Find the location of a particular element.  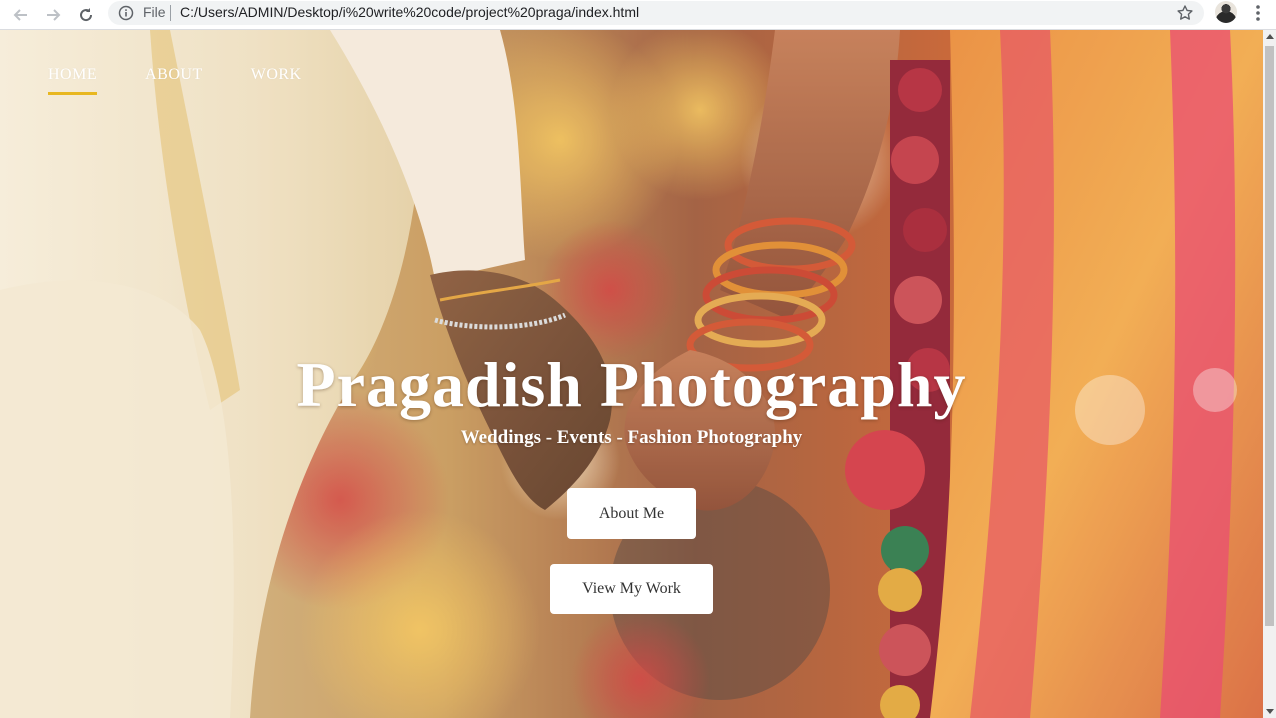

hero-title: Pragadish Photography is located at coordinates (631, 384).